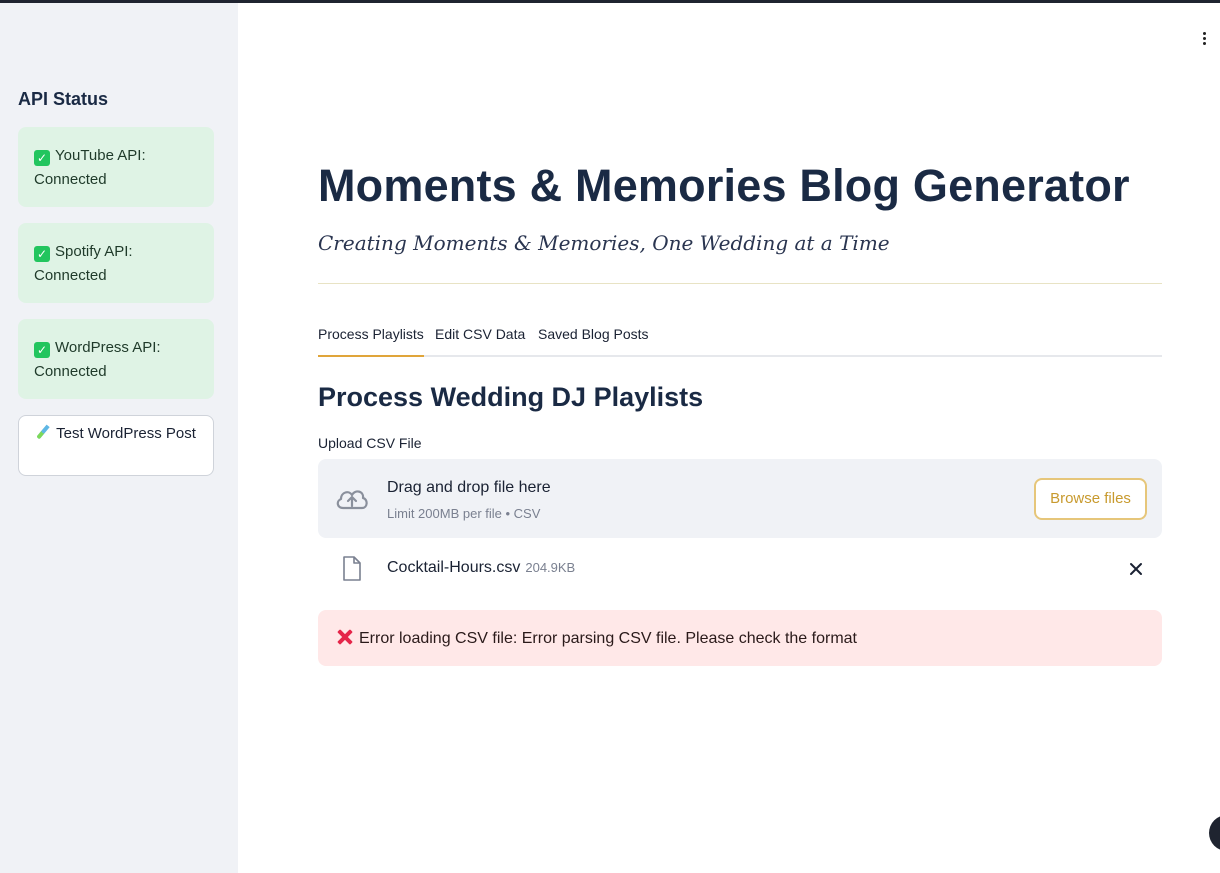  What do you see at coordinates (740, 283) in the screenshot?
I see `header-divider` at bounding box center [740, 283].